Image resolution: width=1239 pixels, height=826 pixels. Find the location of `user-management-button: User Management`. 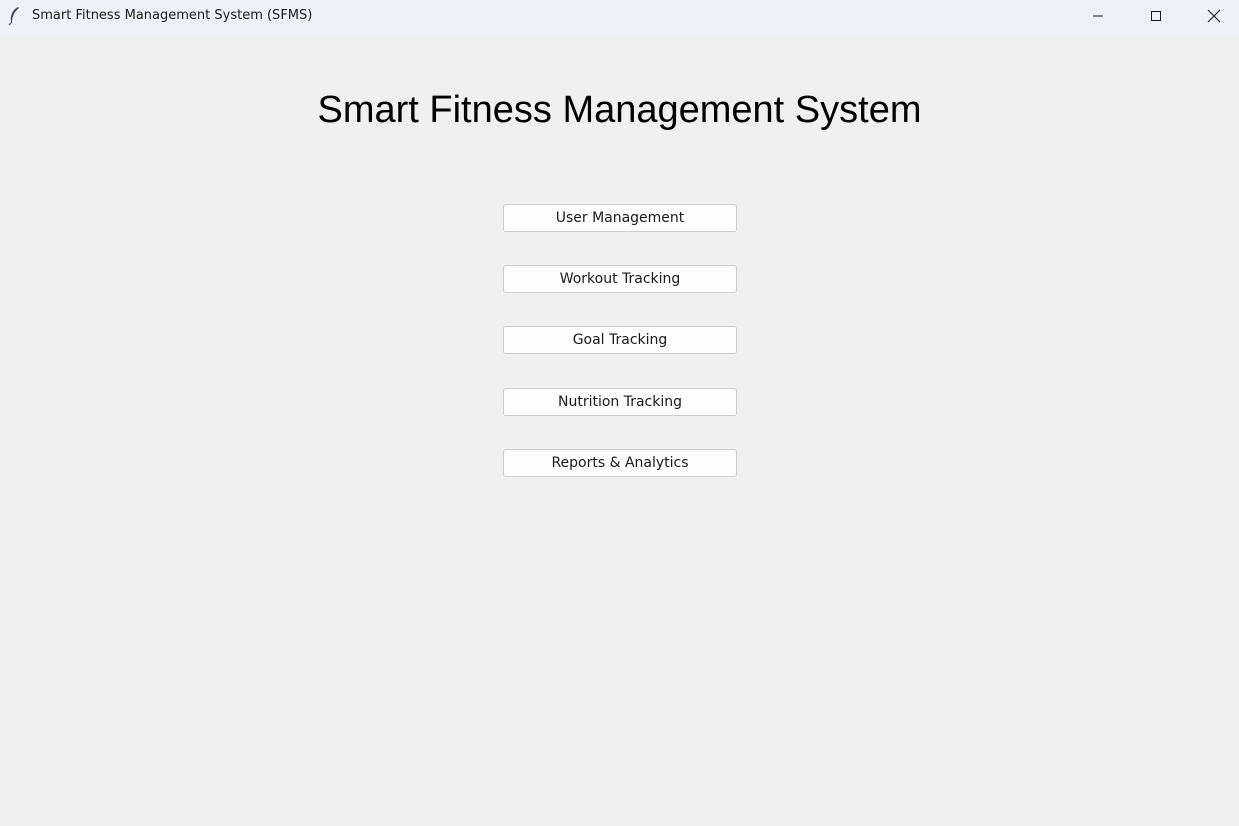

user-management-button: User Management is located at coordinates (620, 218).